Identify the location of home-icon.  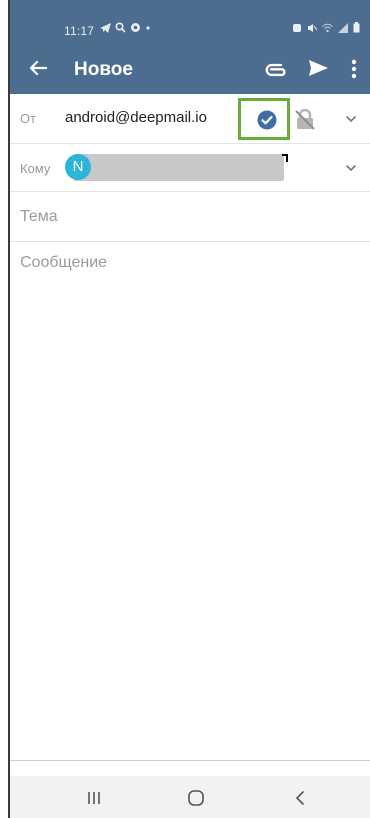
(196, 798).